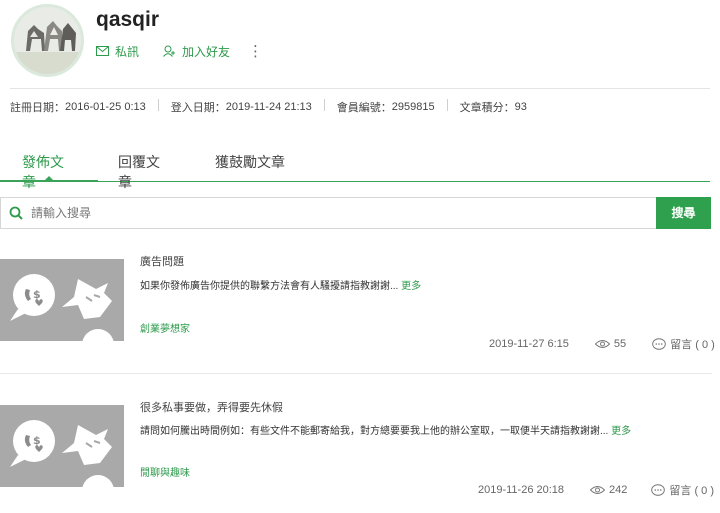 The width and height of the screenshot is (720, 513). I want to click on message-button: 私訊, so click(117, 51).